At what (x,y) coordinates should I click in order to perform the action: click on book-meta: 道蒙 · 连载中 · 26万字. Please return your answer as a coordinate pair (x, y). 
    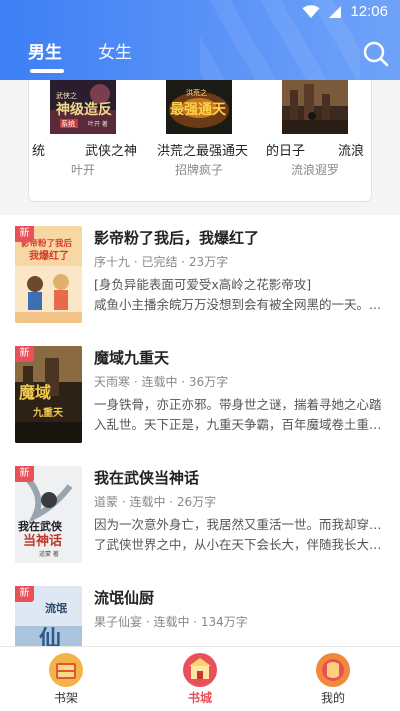
    Looking at the image, I should click on (155, 502).